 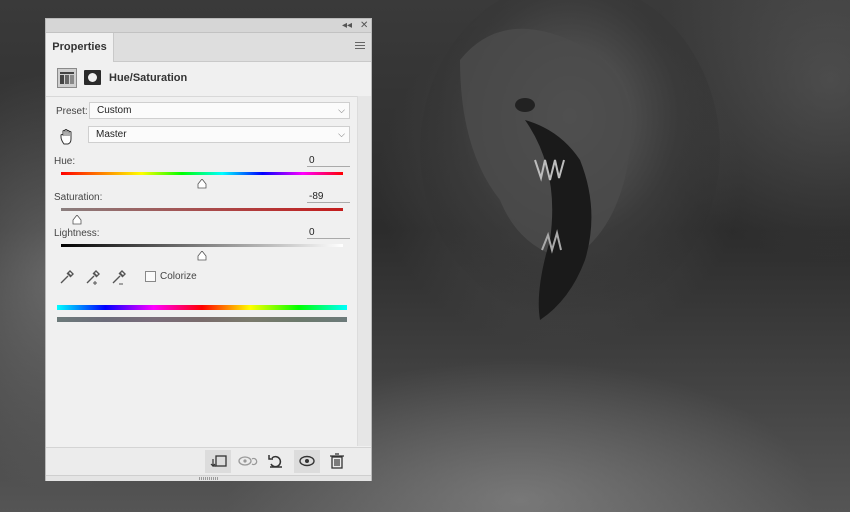 I want to click on channel-dropdown: Master ⌵, so click(x=219, y=134).